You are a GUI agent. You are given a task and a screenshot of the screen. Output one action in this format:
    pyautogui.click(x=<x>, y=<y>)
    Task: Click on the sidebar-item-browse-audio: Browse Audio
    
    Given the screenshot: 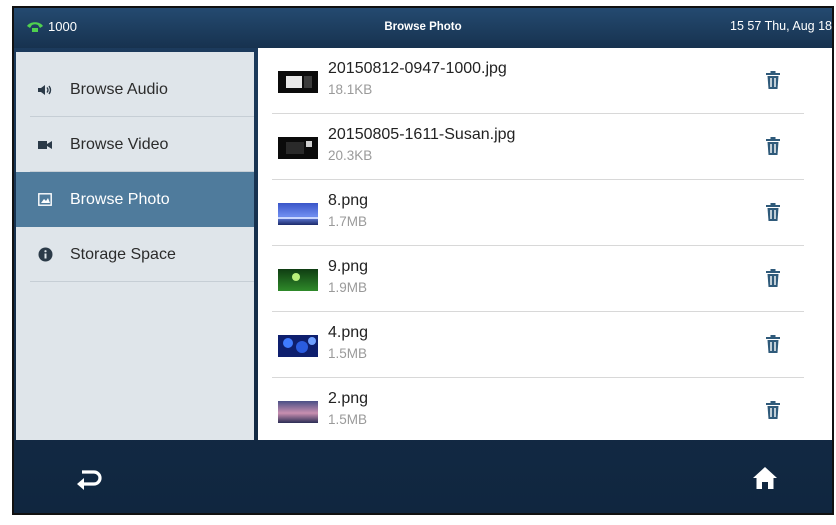 What is the action you would take?
    pyautogui.click(x=135, y=89)
    